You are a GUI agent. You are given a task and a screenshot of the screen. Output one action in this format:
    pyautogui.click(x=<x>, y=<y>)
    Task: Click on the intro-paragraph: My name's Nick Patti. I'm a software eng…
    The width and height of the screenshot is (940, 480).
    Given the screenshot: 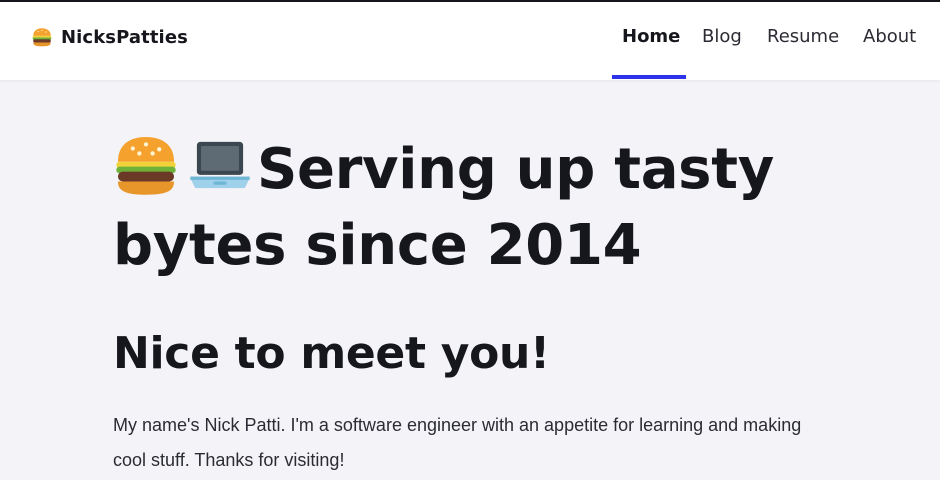 What is the action you would take?
    pyautogui.click(x=457, y=442)
    